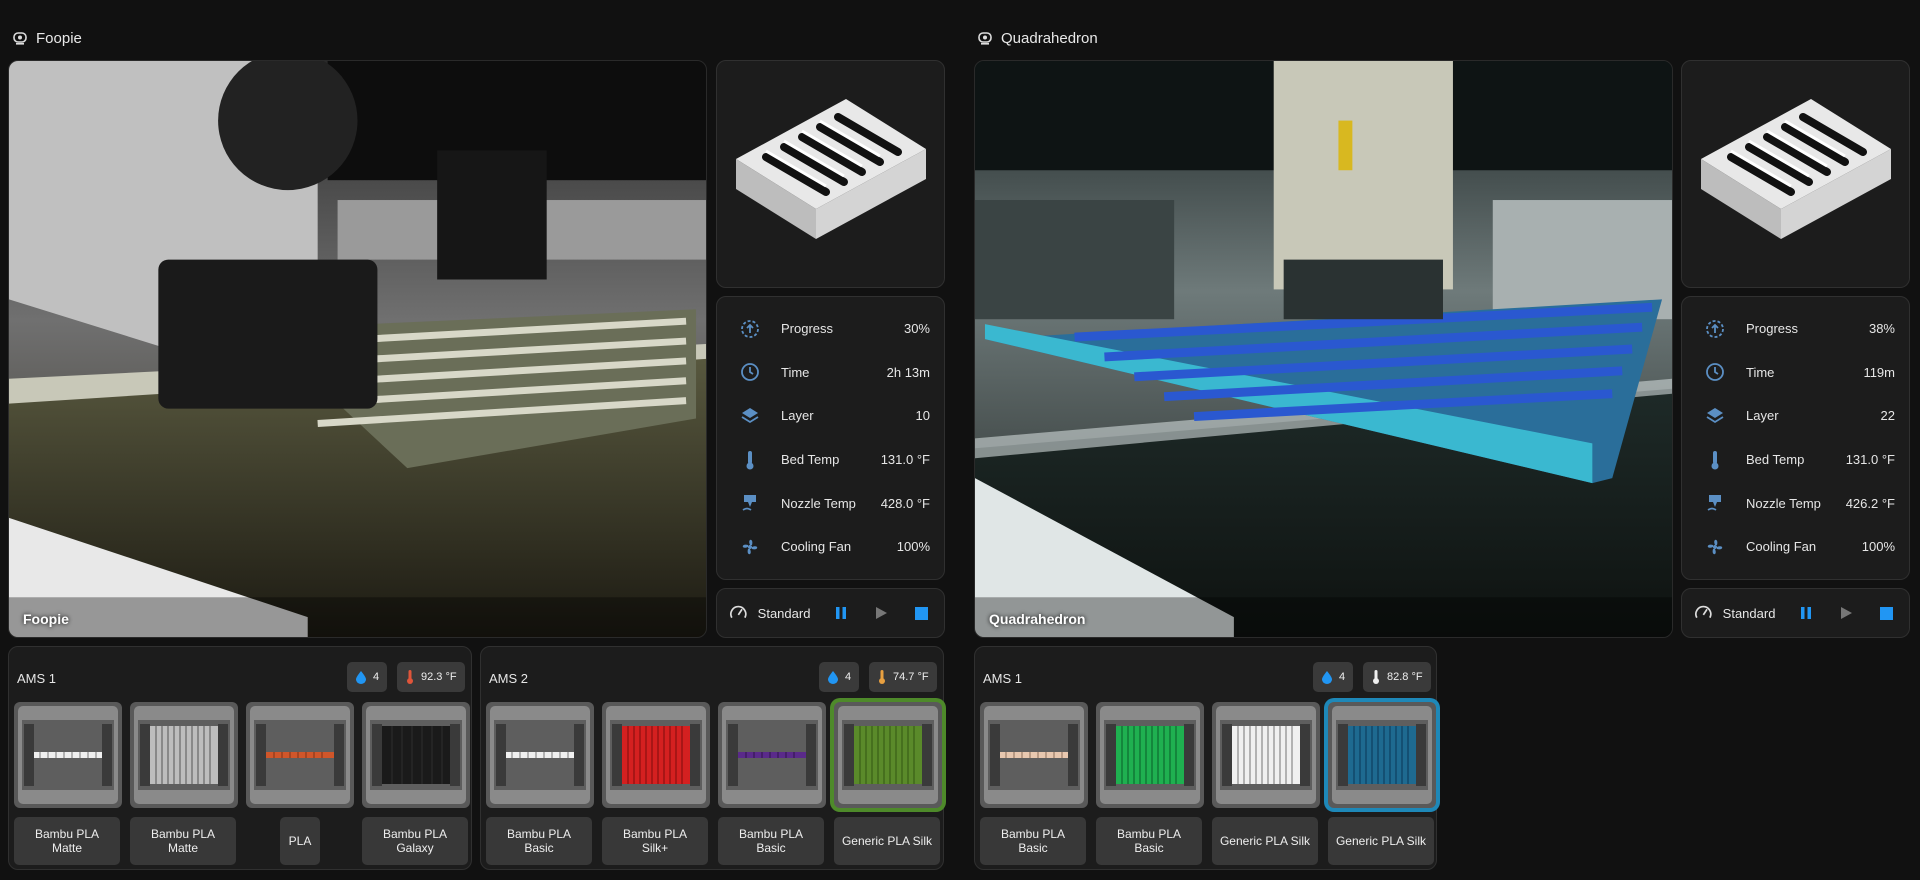 The image size is (1920, 880). Describe the element at coordinates (1795, 174) in the screenshot. I see `print-preview` at that location.